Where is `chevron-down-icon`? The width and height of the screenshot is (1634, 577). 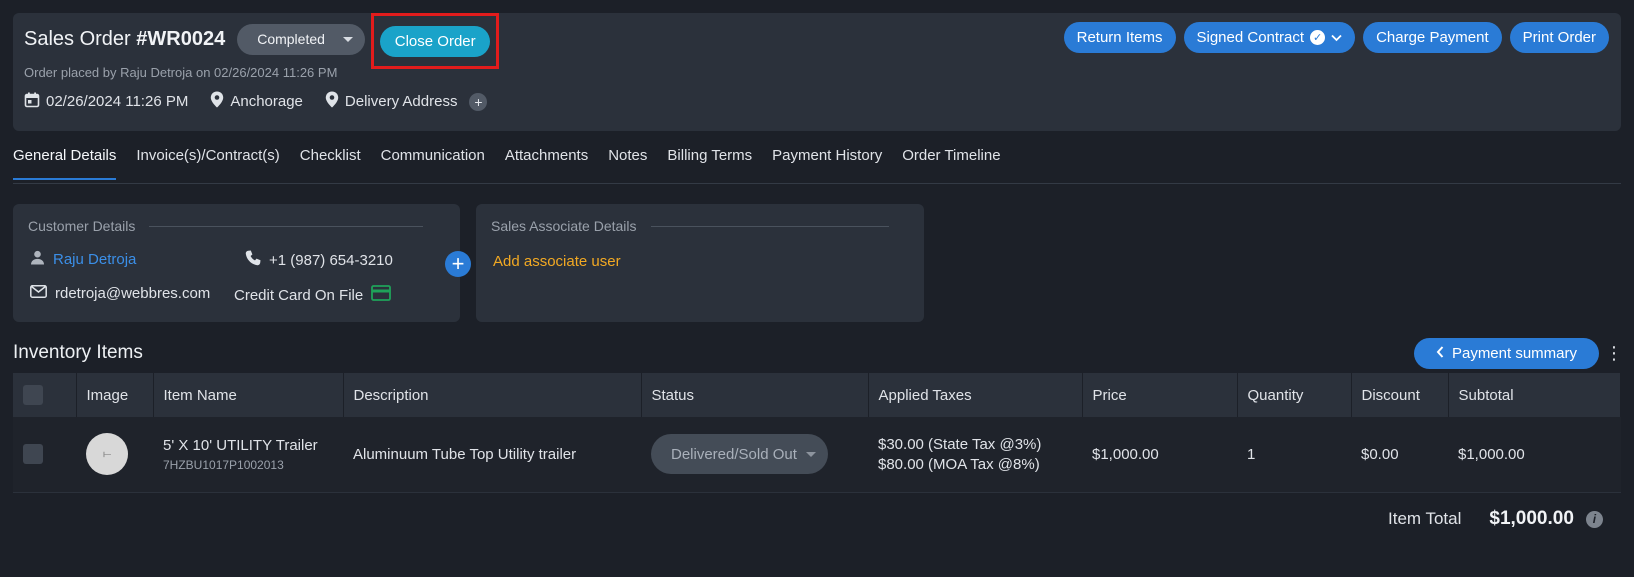
chevron-down-icon is located at coordinates (1336, 37).